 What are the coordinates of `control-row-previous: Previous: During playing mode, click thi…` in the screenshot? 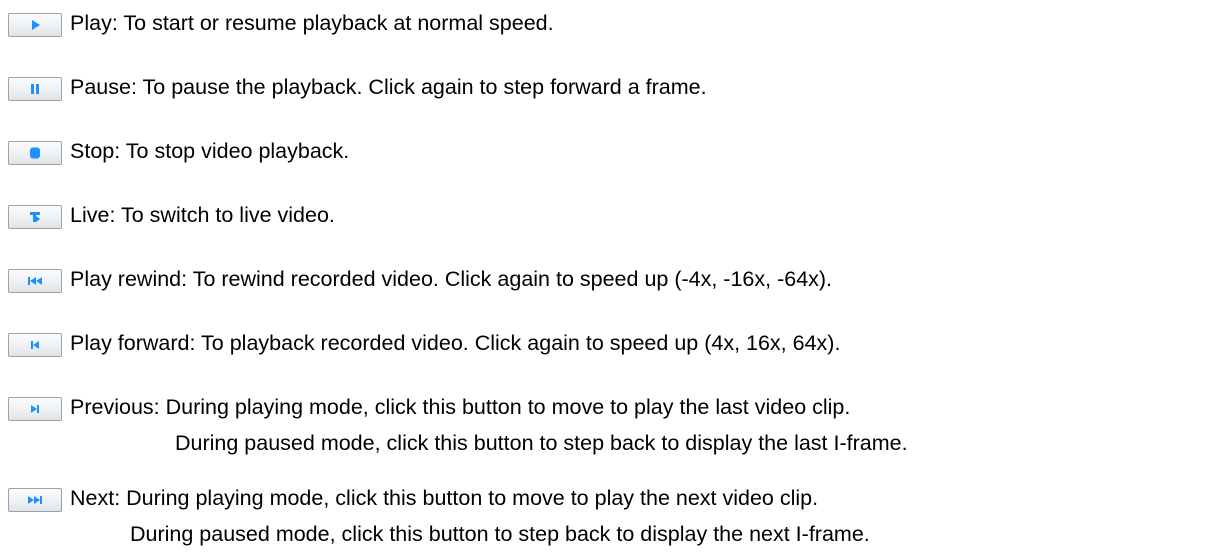 It's located at (607, 407).